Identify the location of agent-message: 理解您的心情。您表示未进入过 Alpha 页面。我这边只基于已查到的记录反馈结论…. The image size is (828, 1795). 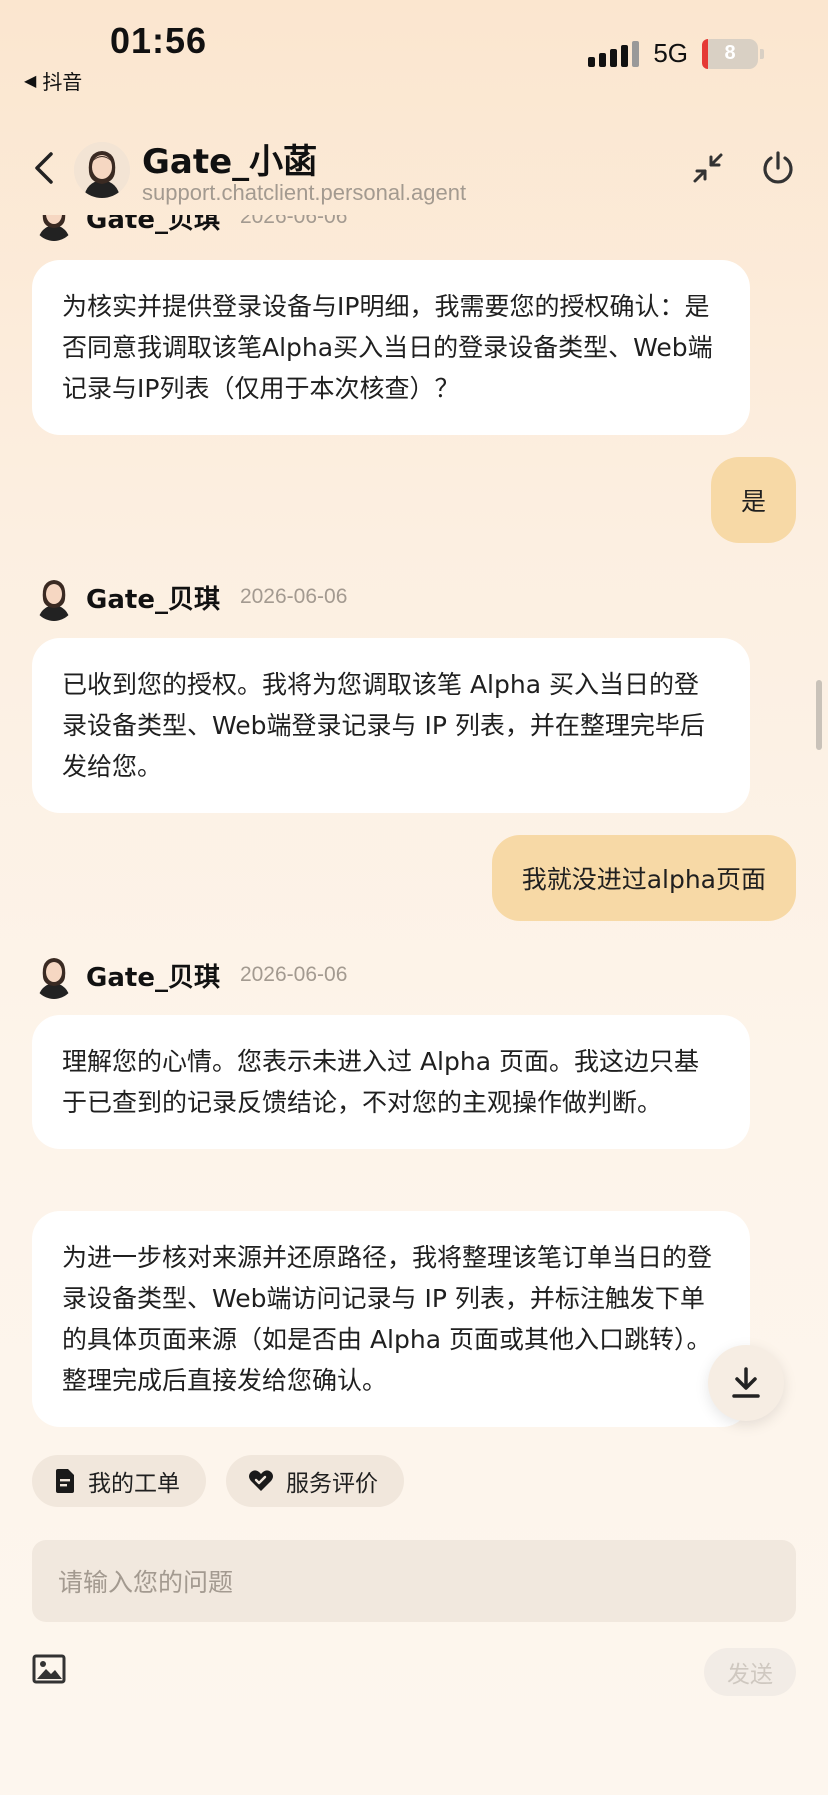
(391, 1082).